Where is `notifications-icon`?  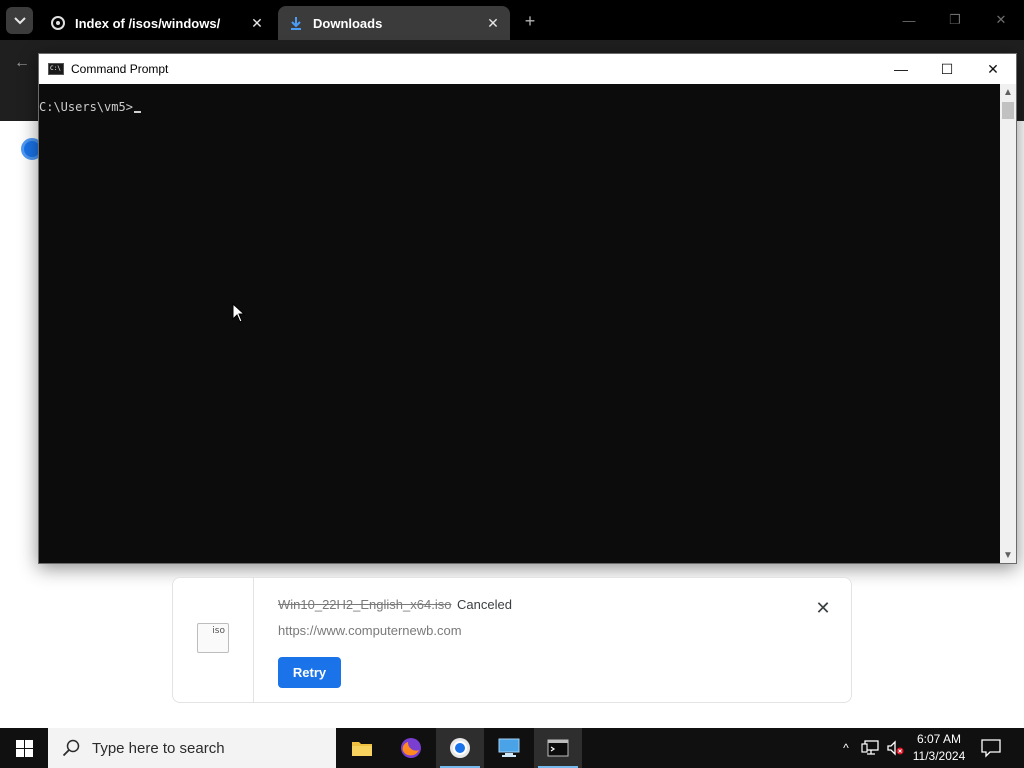 notifications-icon is located at coordinates (991, 748).